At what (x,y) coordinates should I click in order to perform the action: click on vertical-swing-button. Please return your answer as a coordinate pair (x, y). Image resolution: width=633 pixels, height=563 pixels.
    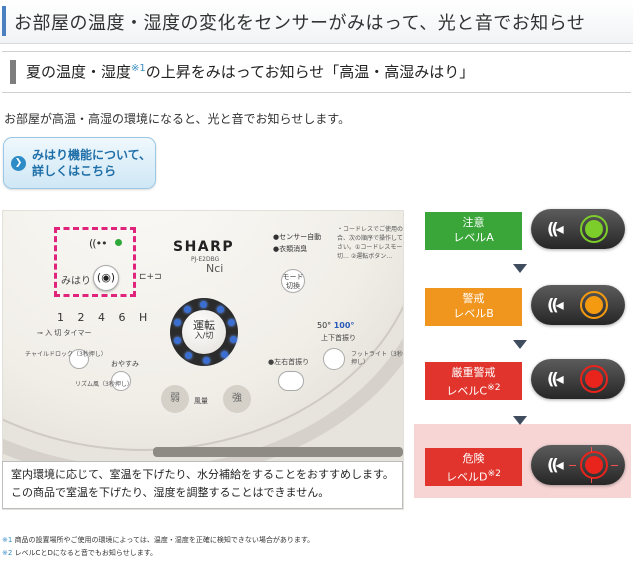
    Looking at the image, I should click on (334, 359).